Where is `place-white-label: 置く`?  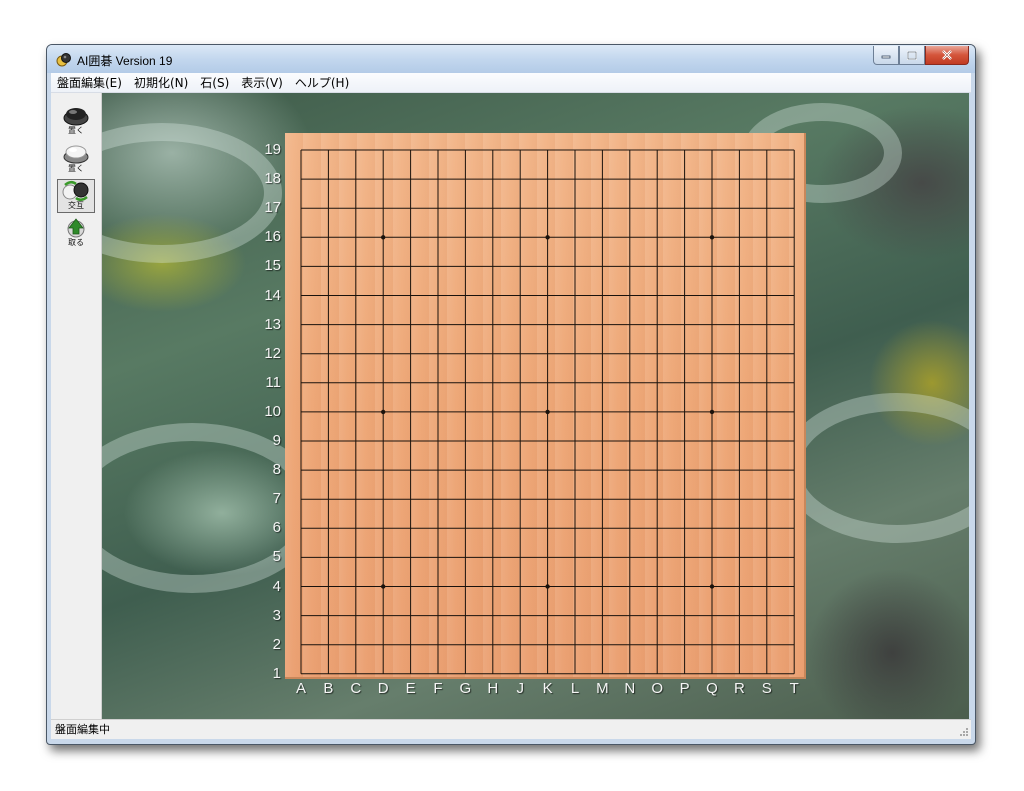 place-white-label: 置く is located at coordinates (76, 168).